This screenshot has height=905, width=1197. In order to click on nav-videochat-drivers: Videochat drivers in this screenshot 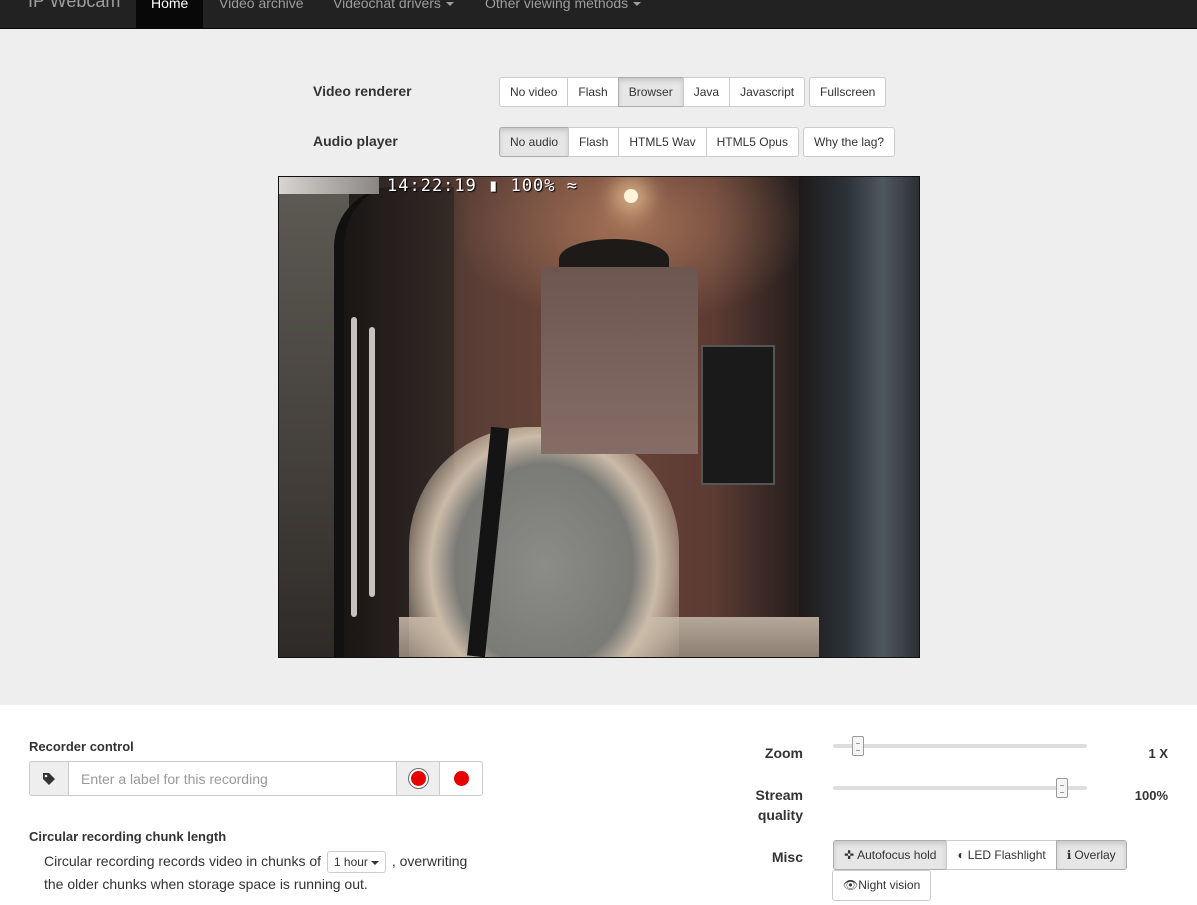, I will do `click(393, 14)`.